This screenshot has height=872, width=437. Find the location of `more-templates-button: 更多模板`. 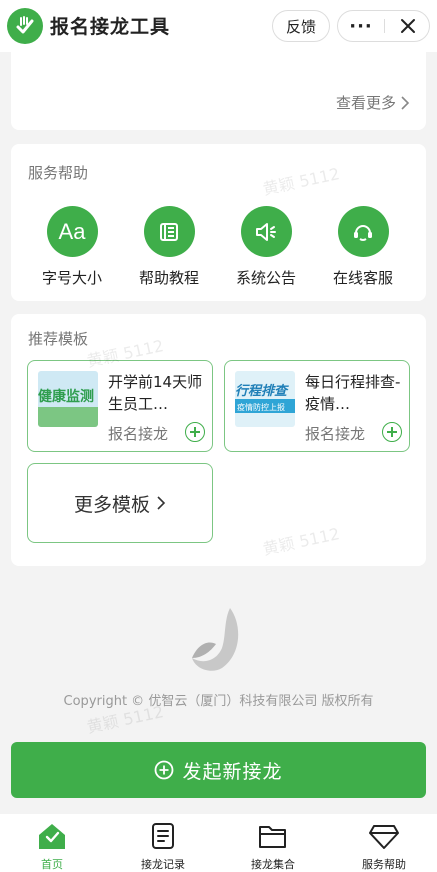

more-templates-button: 更多模板 is located at coordinates (120, 503).